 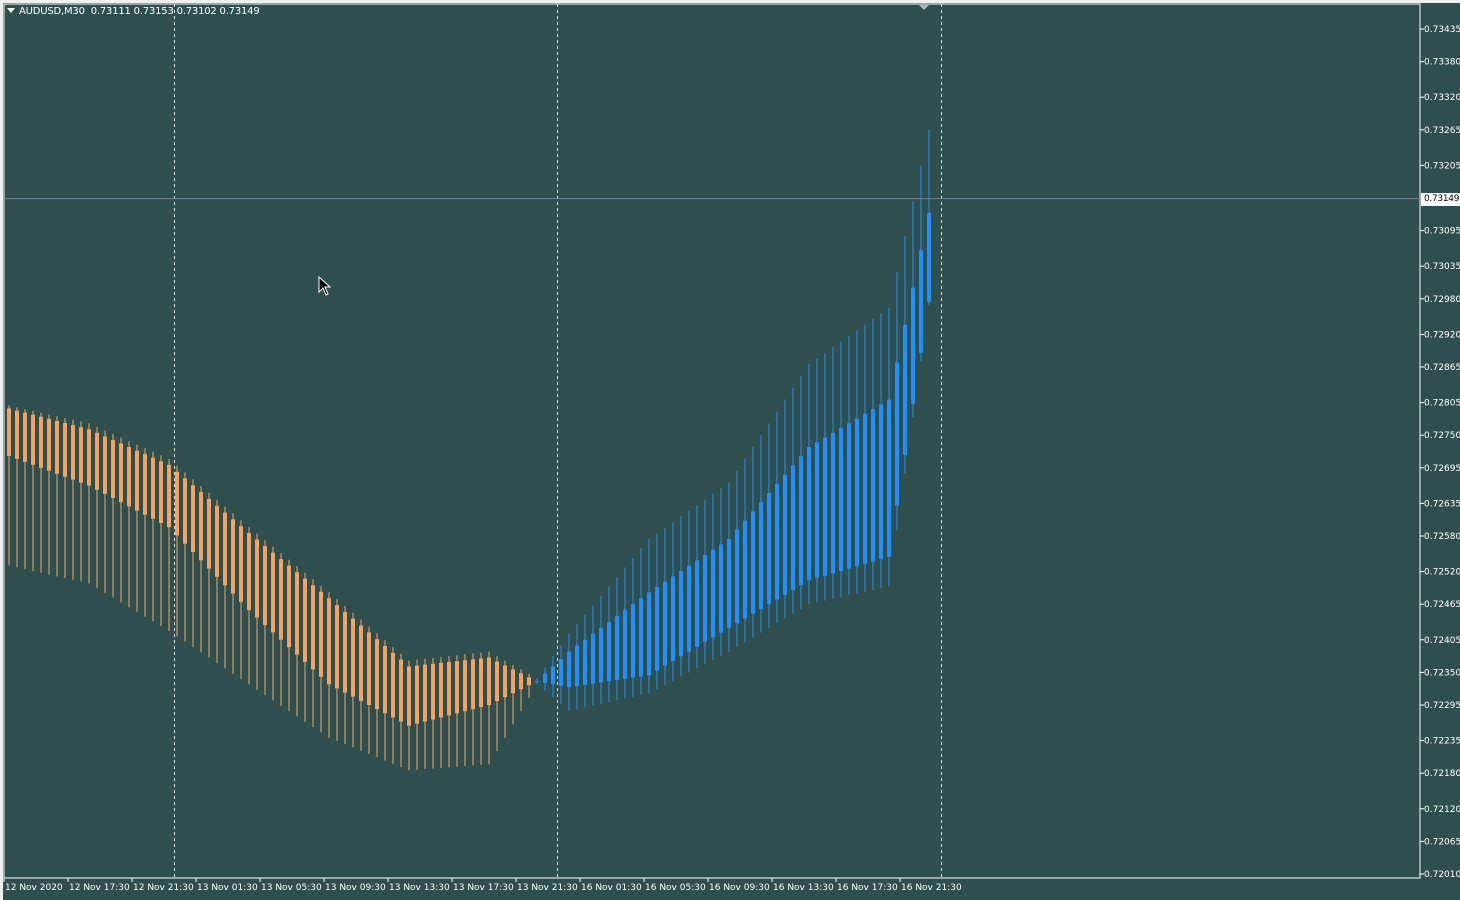 I want to click on price-axis-label: 0.73265, so click(x=1442, y=131).